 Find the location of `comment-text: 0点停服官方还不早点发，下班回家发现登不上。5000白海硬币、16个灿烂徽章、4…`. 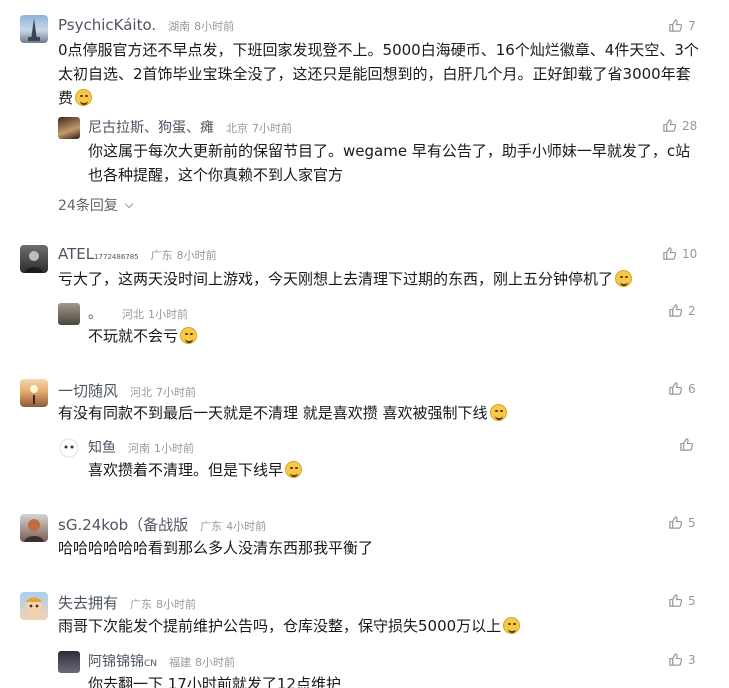

comment-text: 0点停服官方还不早点发，下班回家发现登不上。5000白海硬币、16个灿烂徽章、4… is located at coordinates (383, 74).